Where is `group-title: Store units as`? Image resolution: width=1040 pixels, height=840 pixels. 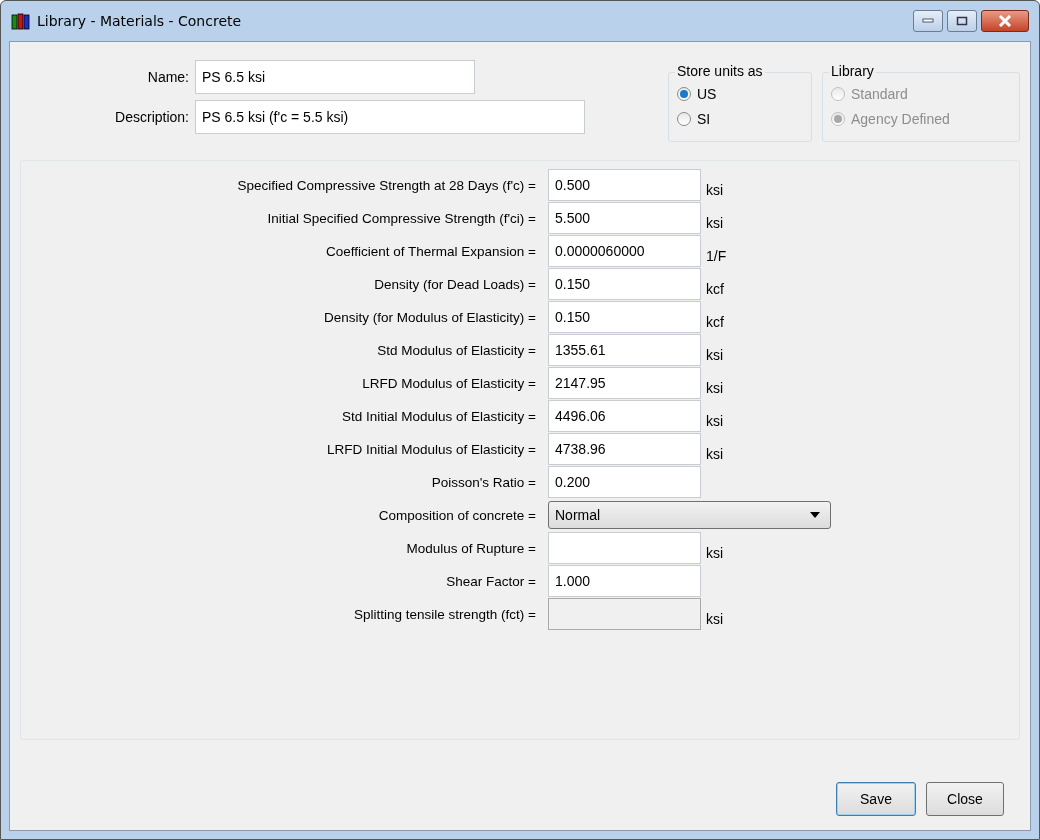
group-title: Store units as is located at coordinates (720, 71).